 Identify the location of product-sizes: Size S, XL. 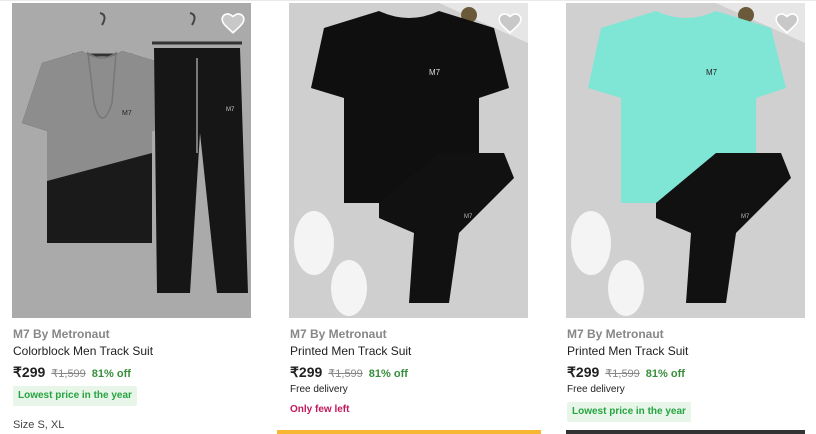
(39, 425).